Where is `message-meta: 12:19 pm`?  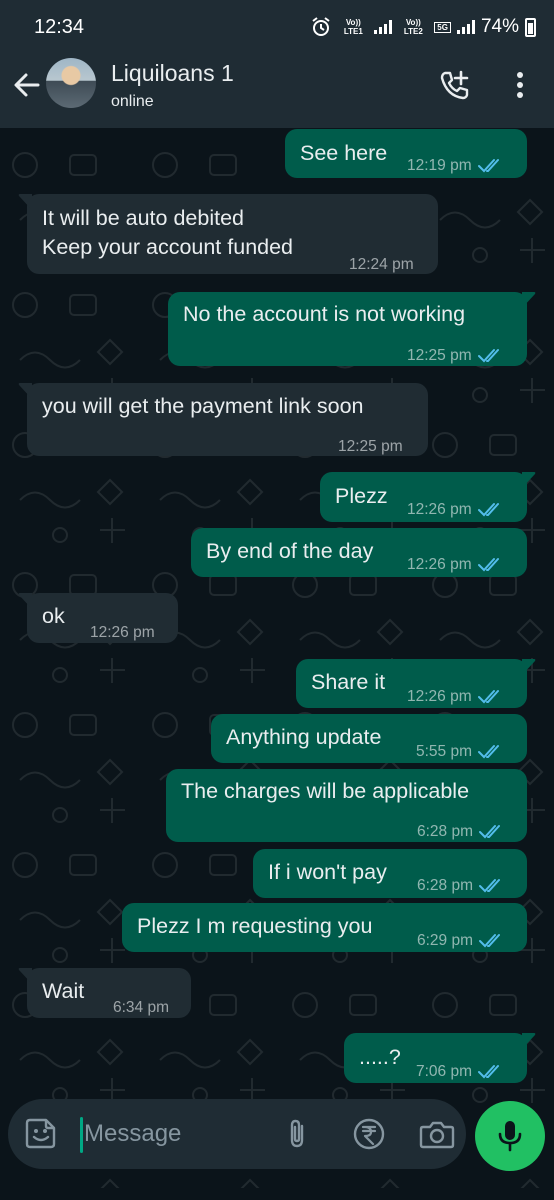 message-meta: 12:19 pm is located at coordinates (455, 166).